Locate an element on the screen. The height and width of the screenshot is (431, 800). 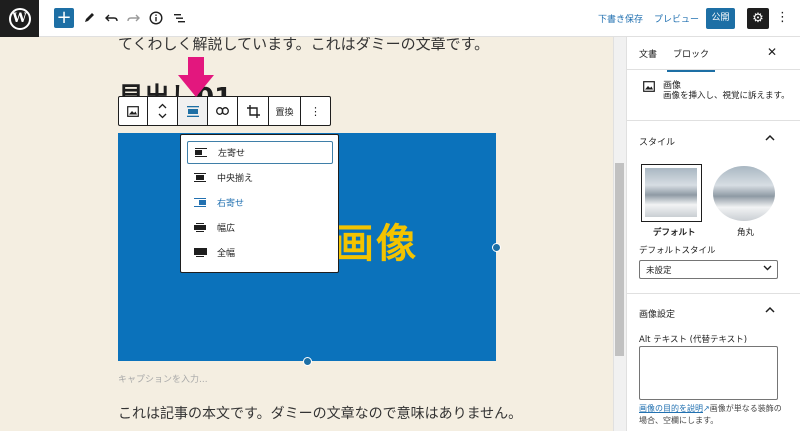
close-icon: ✕ is located at coordinates (772, 52).